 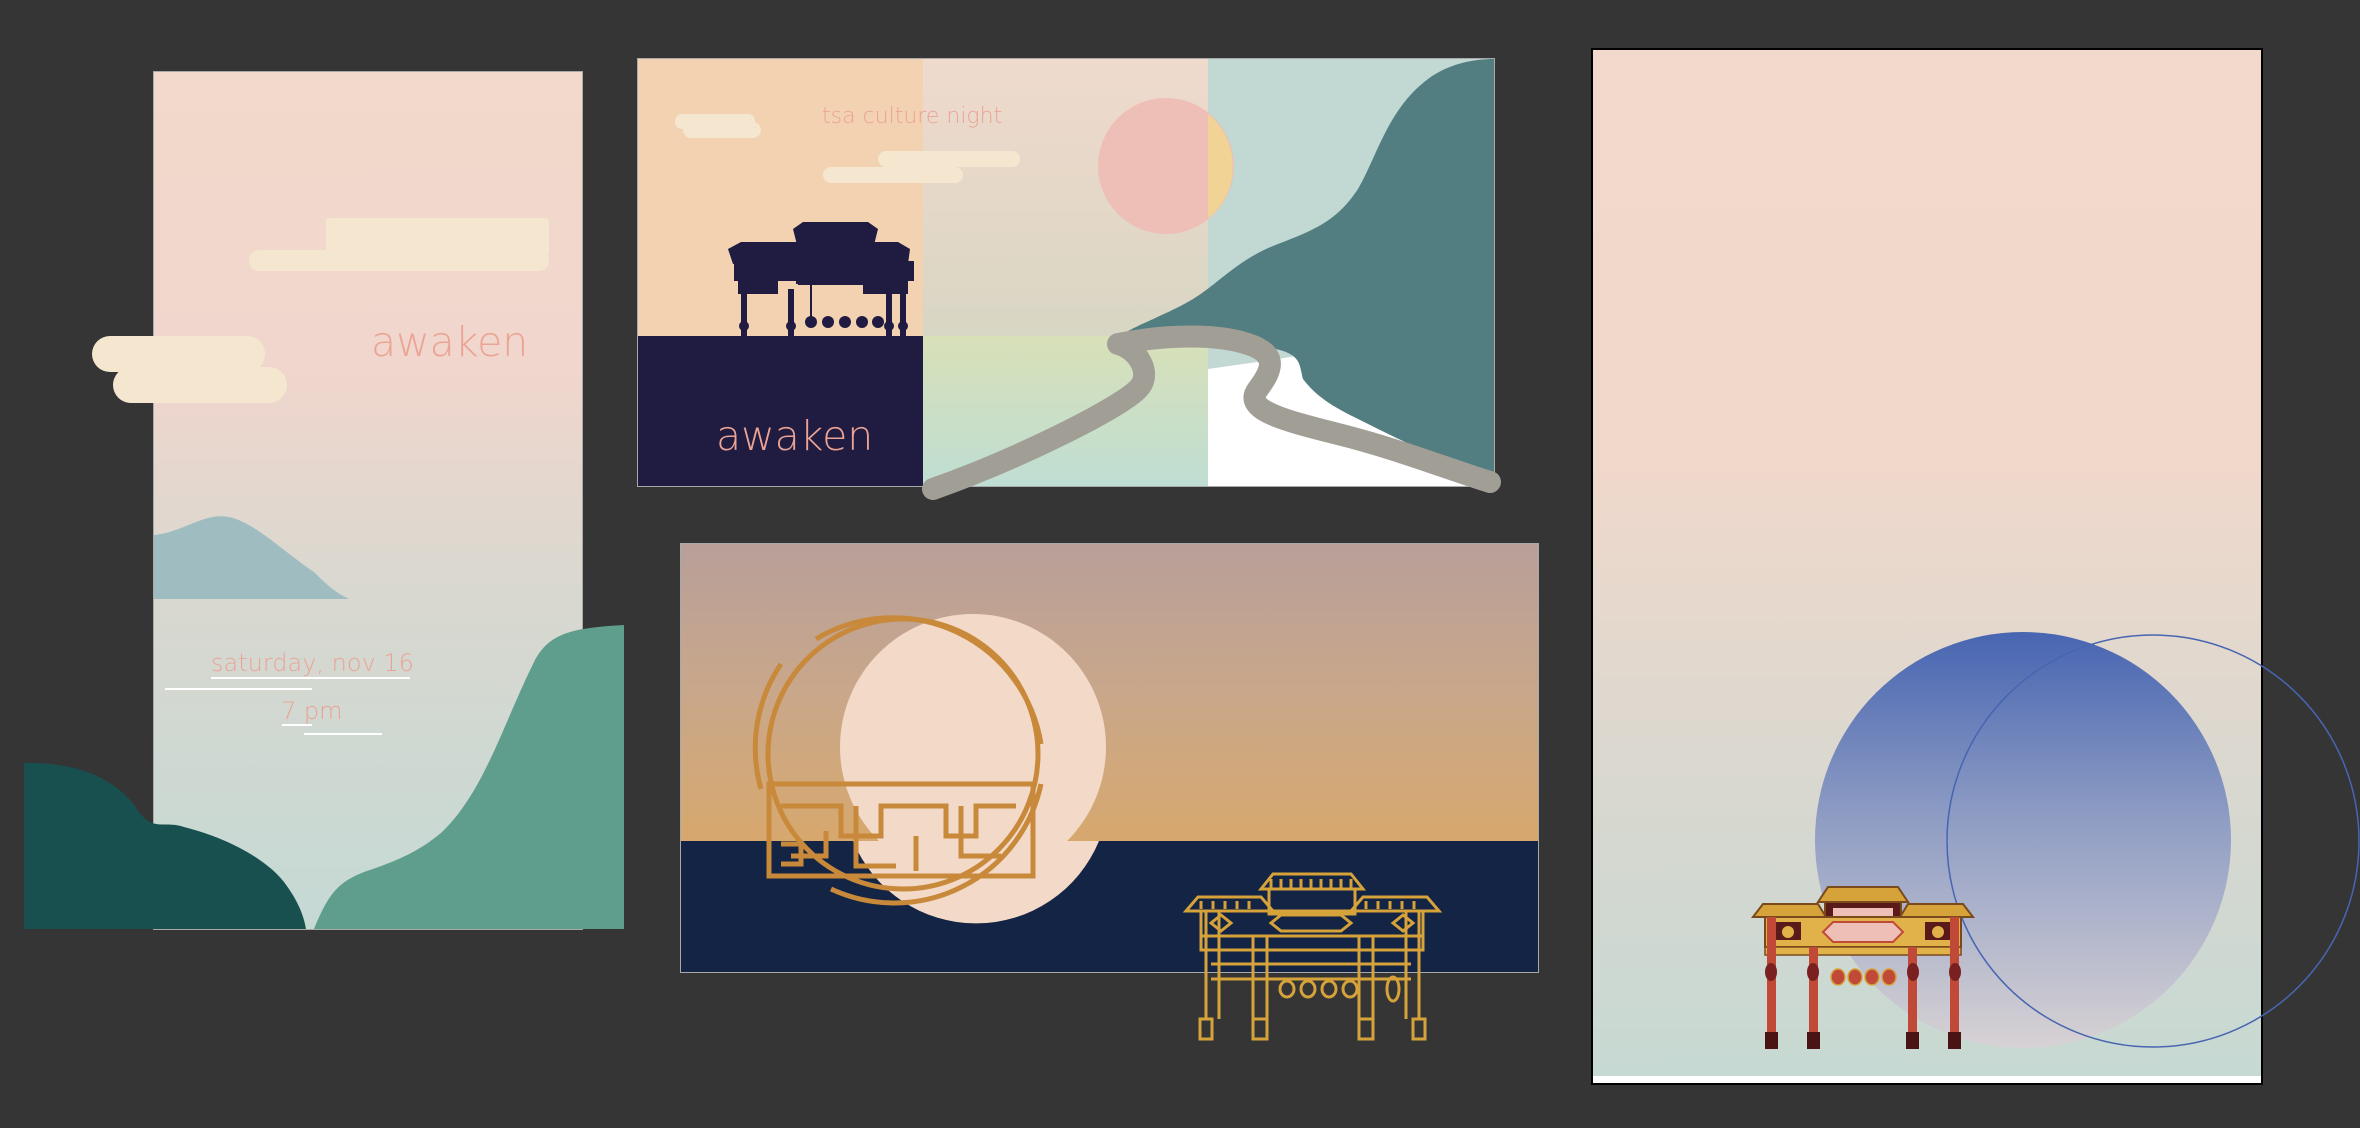 What do you see at coordinates (1927, 1079) in the screenshot?
I see `bottom-strip` at bounding box center [1927, 1079].